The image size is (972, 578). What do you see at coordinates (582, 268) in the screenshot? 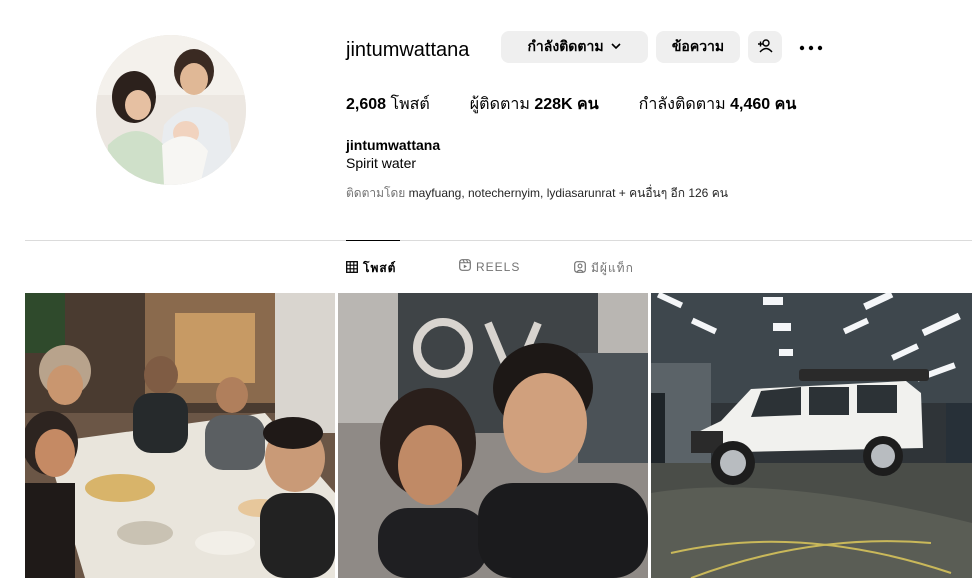
I see `tagged-icon` at bounding box center [582, 268].